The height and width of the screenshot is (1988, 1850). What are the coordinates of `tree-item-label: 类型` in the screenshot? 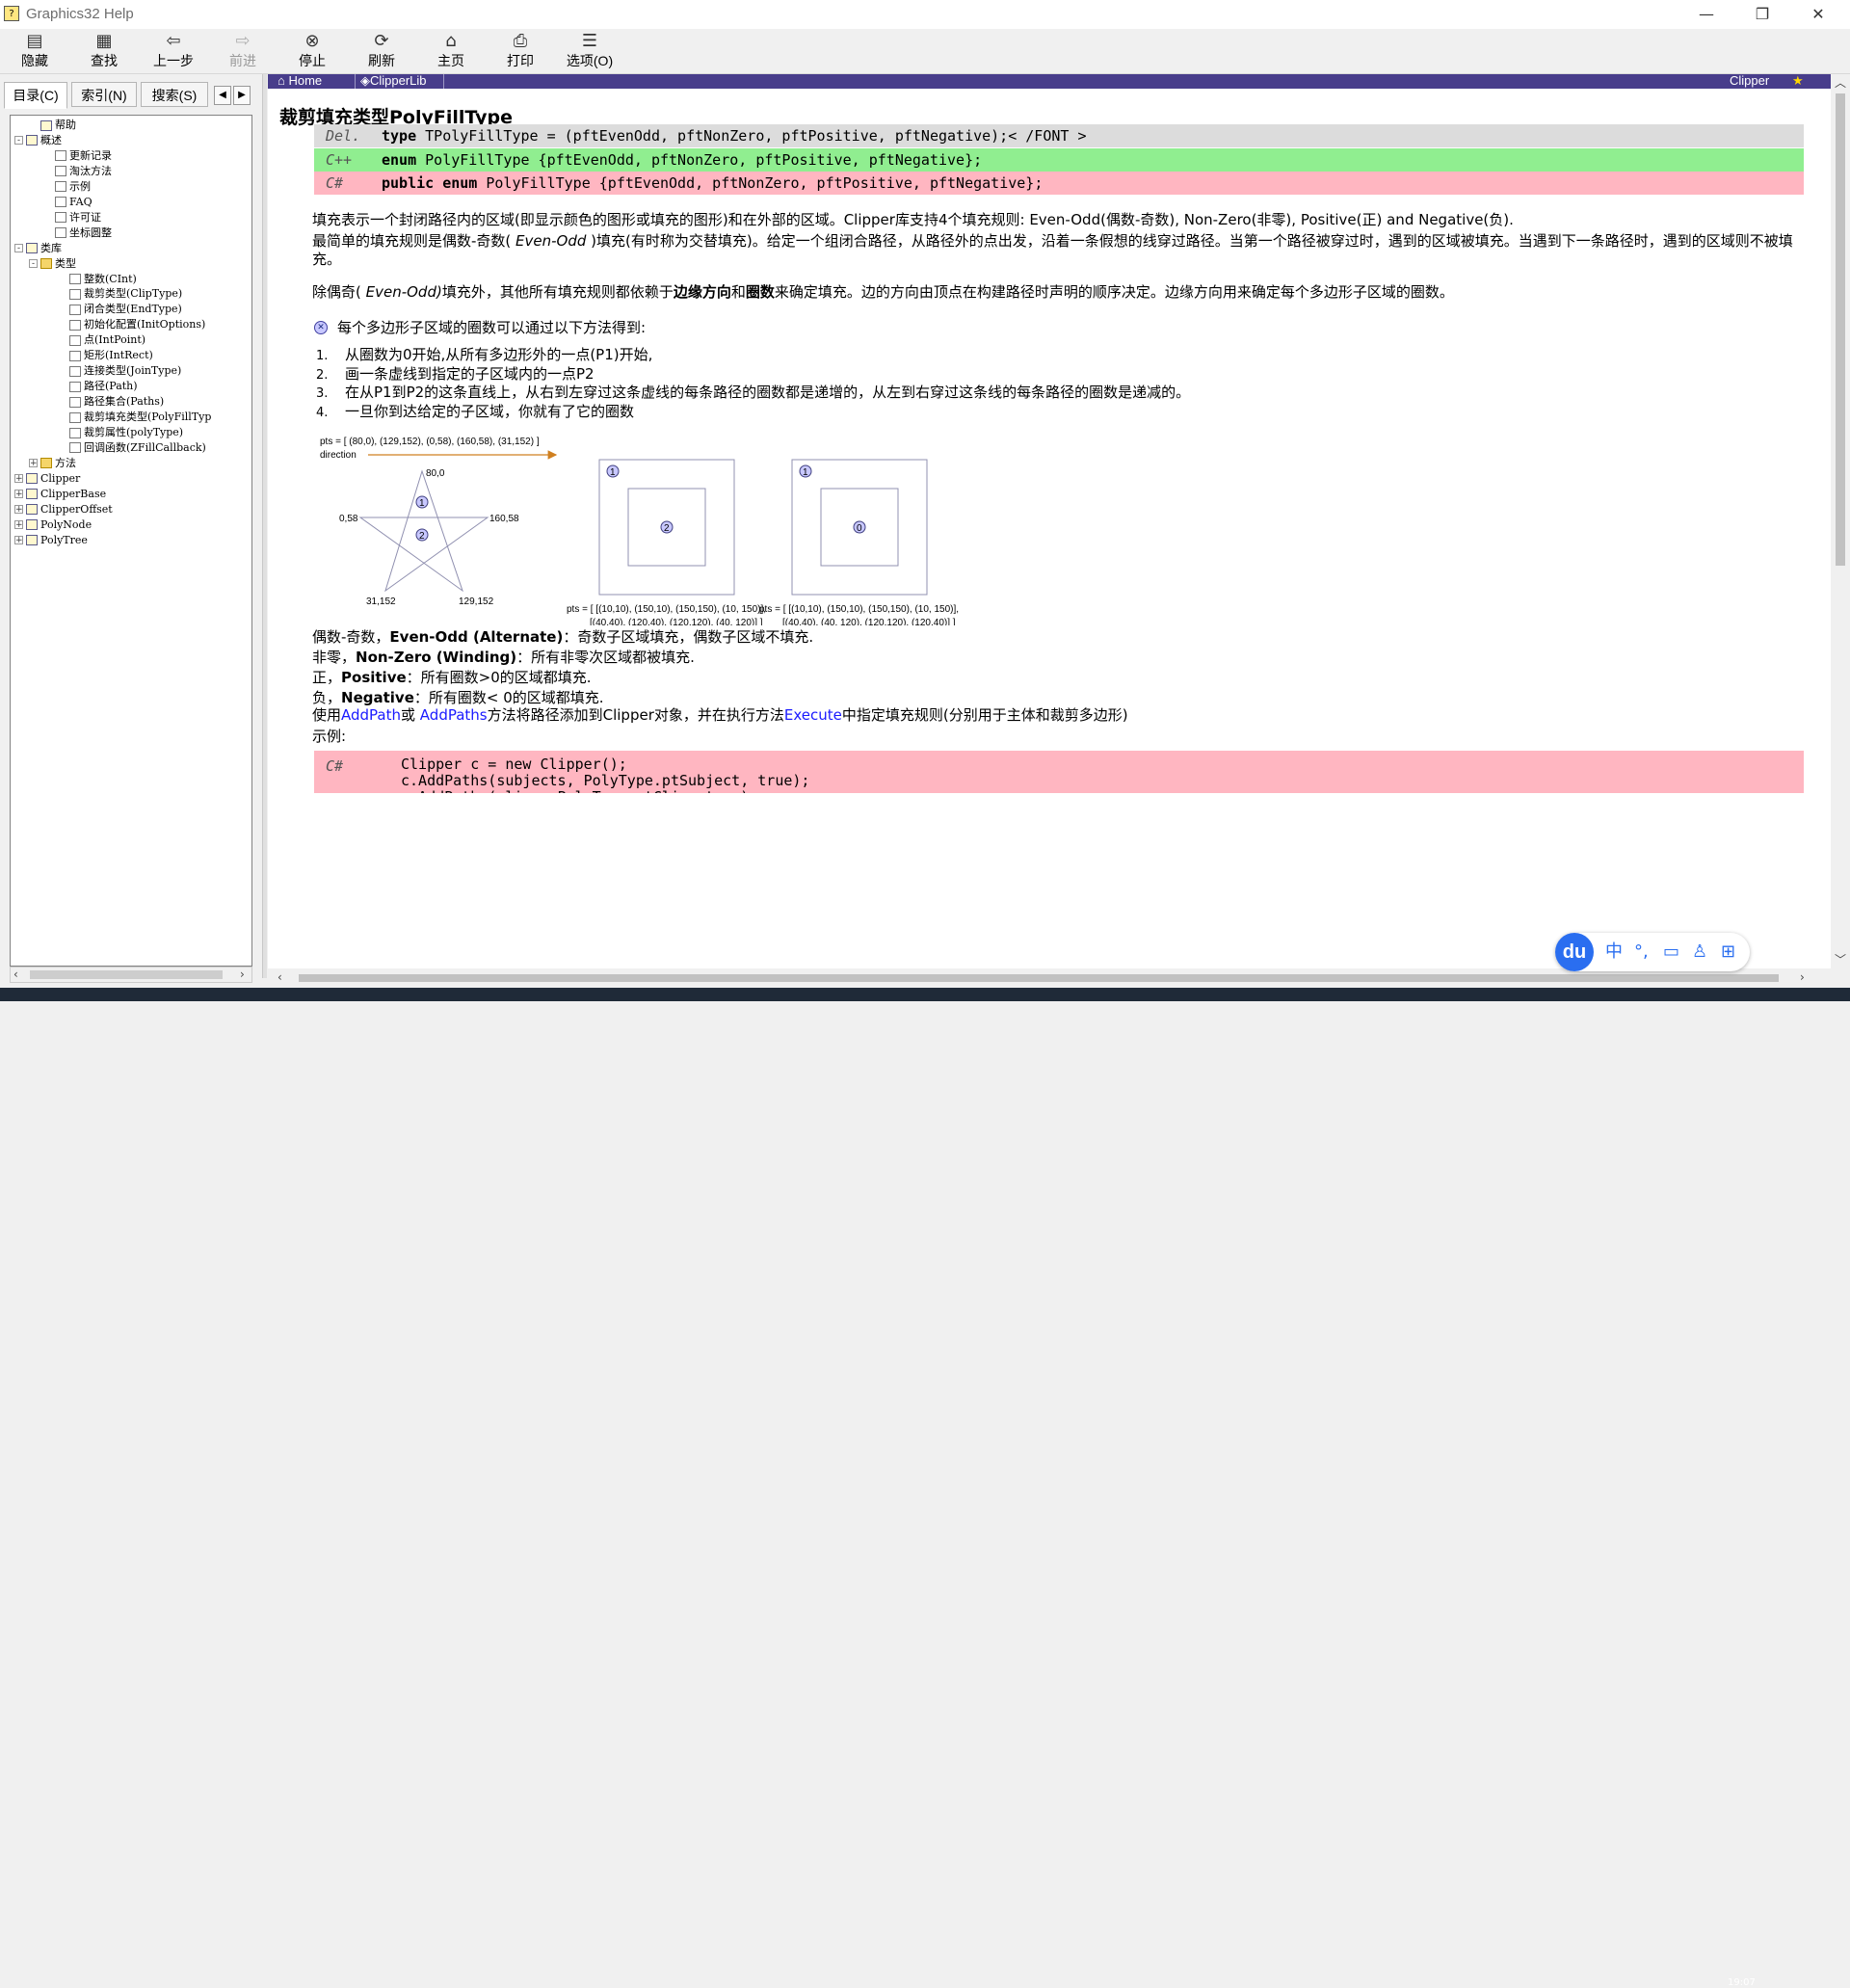 It's located at (65, 263).